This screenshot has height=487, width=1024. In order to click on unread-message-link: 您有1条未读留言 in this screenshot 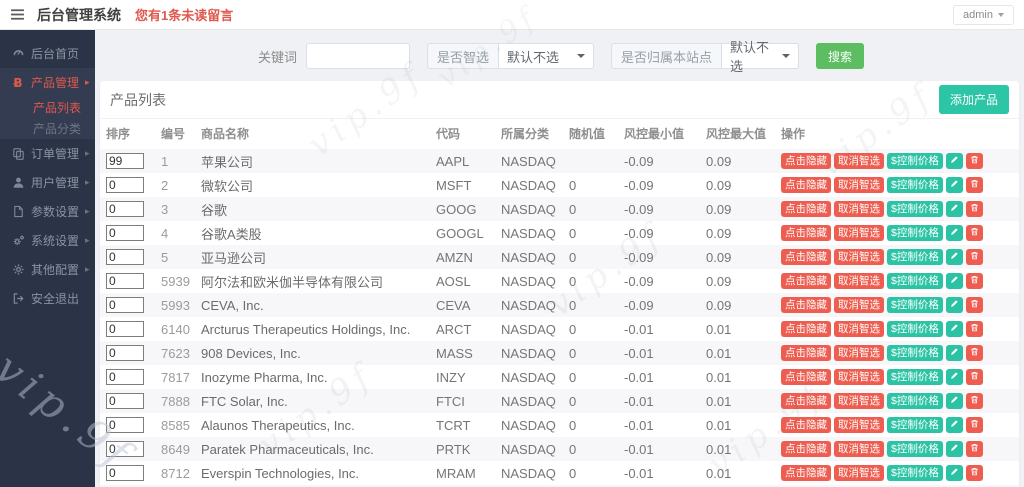, I will do `click(184, 14)`.